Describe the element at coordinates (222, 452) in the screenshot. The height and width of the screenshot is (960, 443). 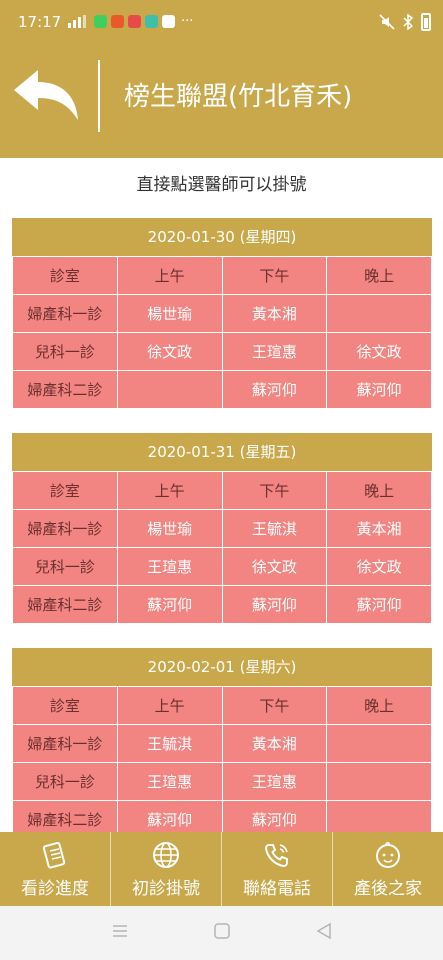
I see `day-date-header: 2020-01-31 (星期五)` at that location.